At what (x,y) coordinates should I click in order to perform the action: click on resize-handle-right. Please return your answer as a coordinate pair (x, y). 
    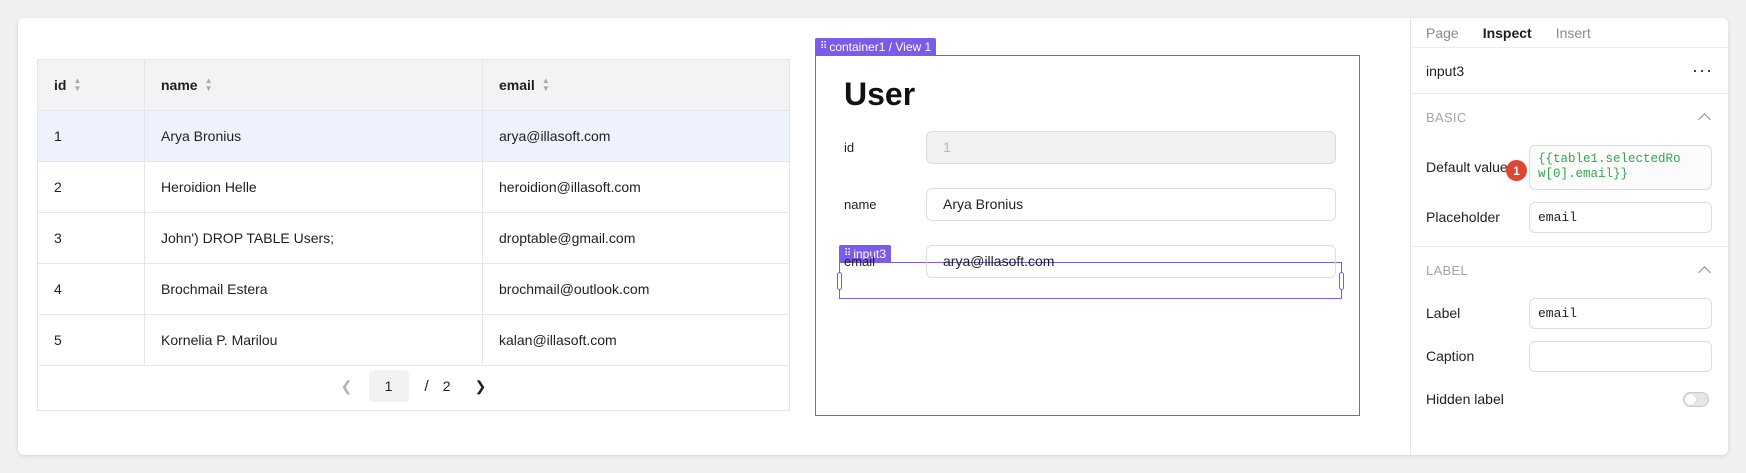
    Looking at the image, I should click on (1341, 281).